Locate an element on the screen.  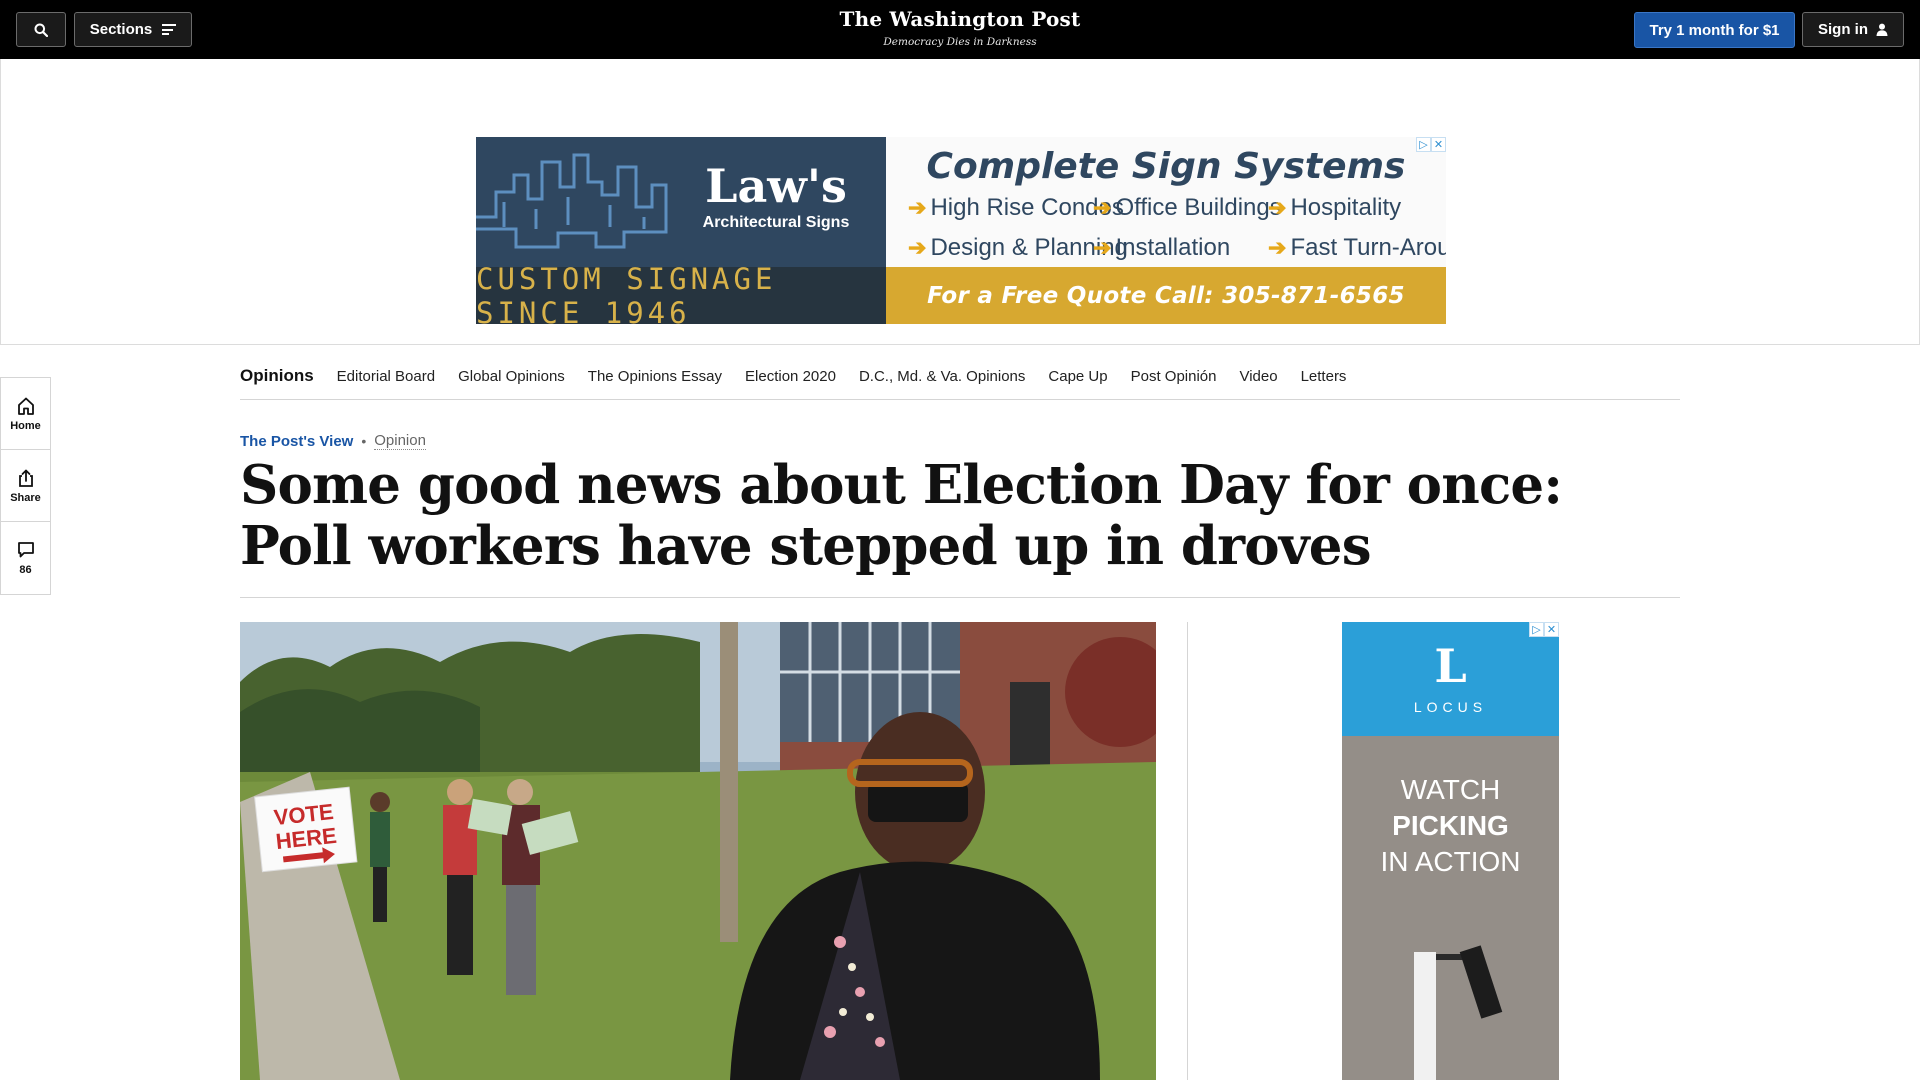
section-nav-link: Cape Up is located at coordinates (1077, 376).